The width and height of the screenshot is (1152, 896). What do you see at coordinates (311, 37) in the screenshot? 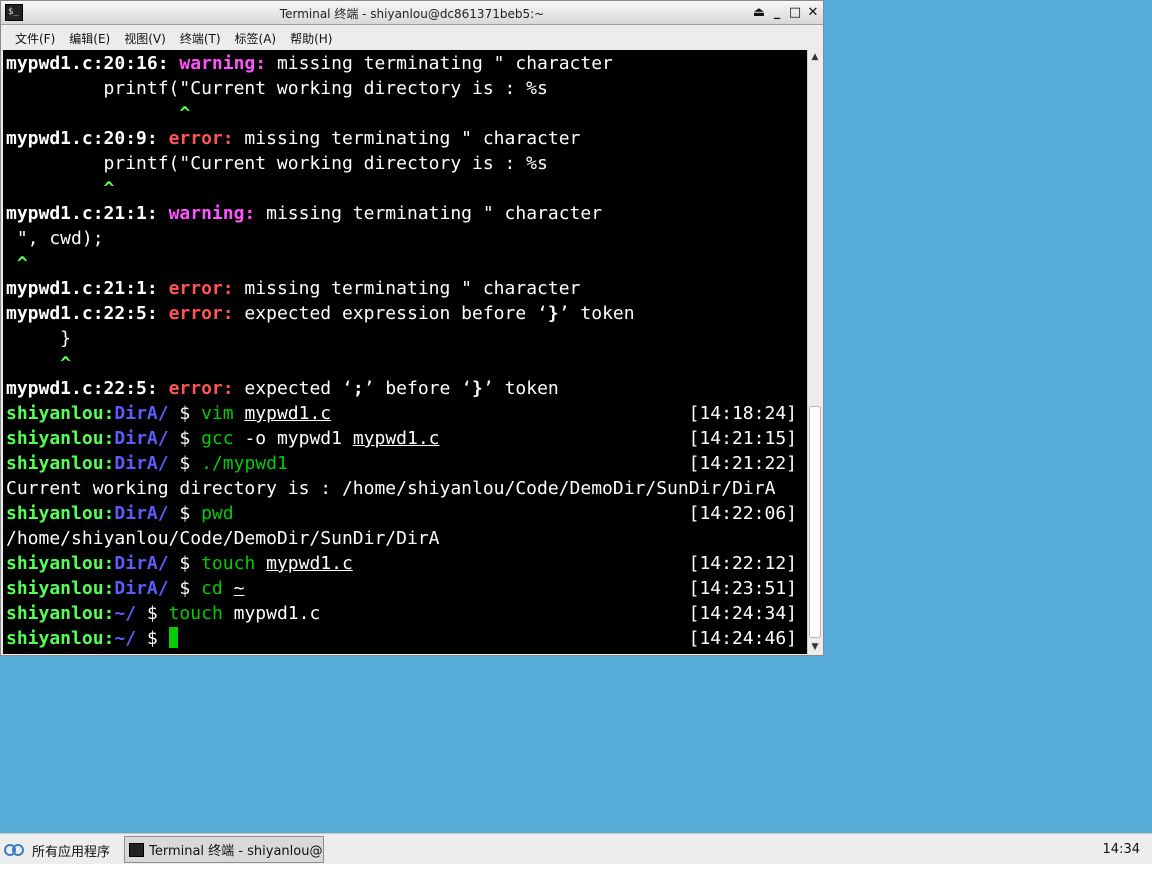
I see `menu-help: 帮助(H)` at bounding box center [311, 37].